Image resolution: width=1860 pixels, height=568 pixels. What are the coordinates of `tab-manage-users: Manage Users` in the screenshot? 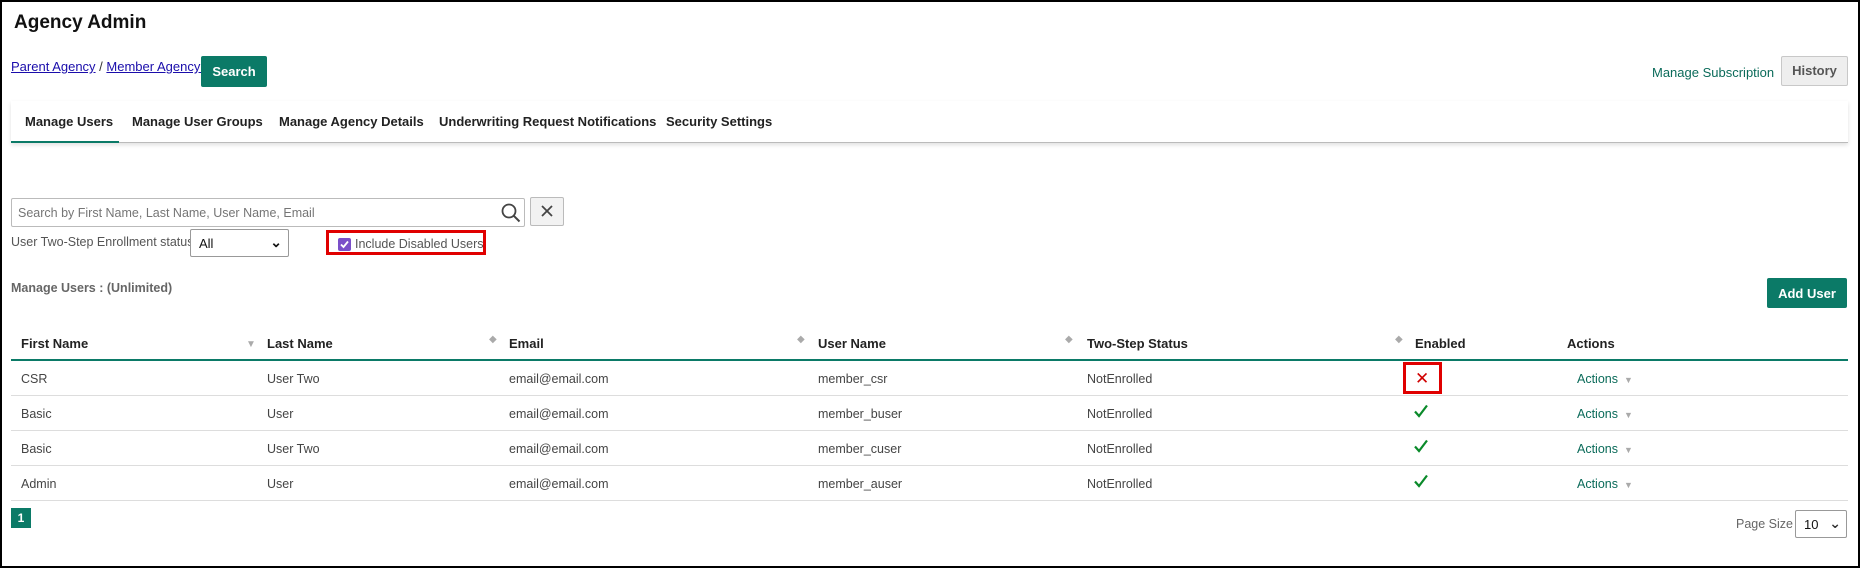 It's located at (65, 122).